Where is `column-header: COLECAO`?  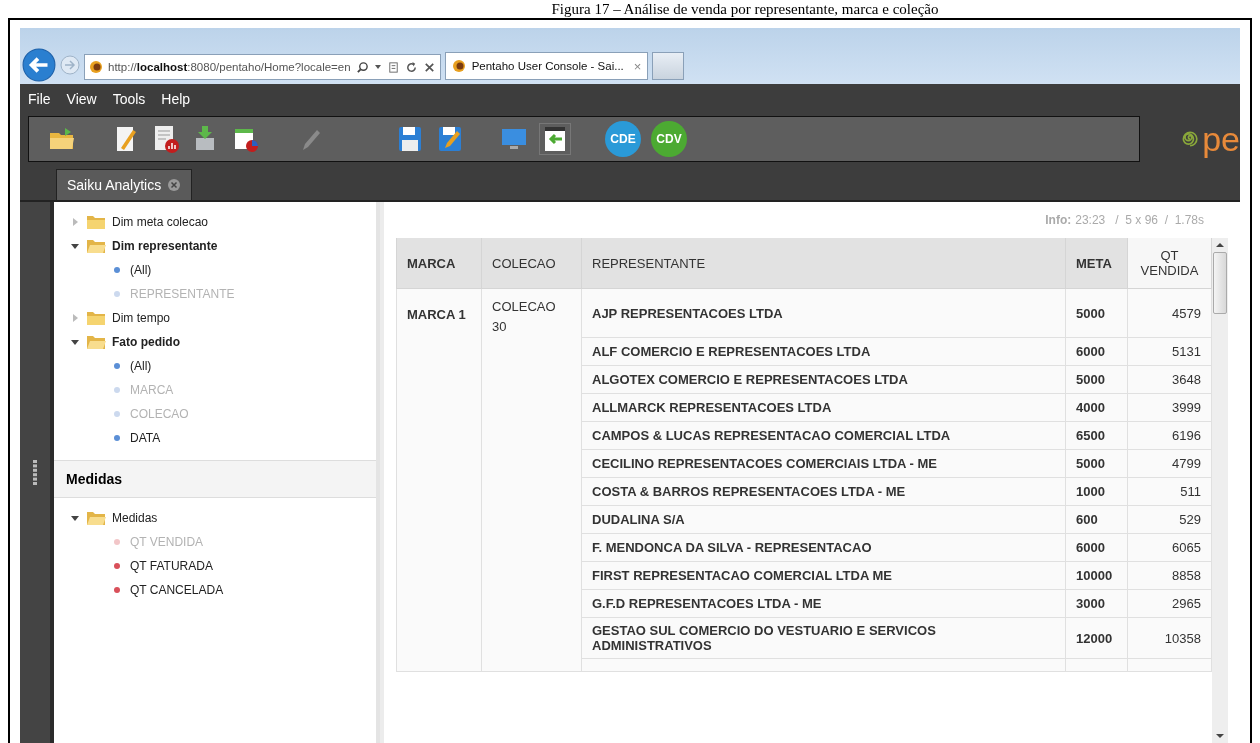
column-header: COLECAO is located at coordinates (531, 263).